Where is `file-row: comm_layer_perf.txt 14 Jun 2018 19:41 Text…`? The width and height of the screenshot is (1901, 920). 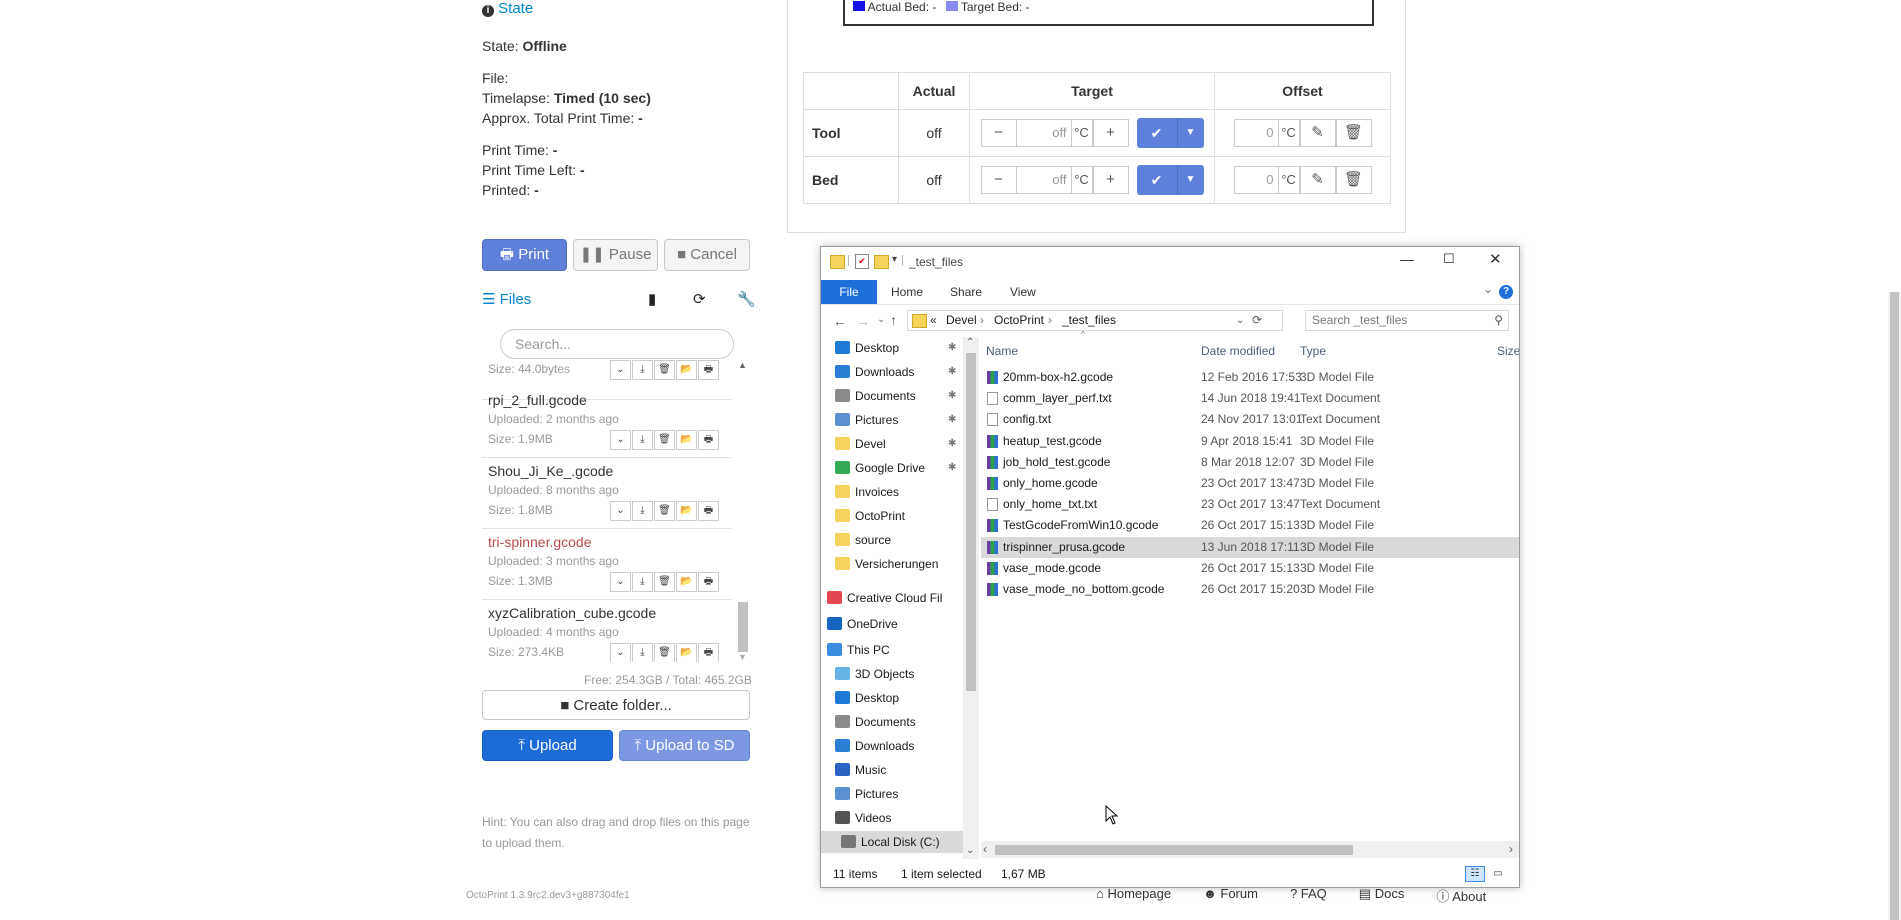 file-row: comm_layer_perf.txt 14 Jun 2018 19:41 Text… is located at coordinates (1250, 398).